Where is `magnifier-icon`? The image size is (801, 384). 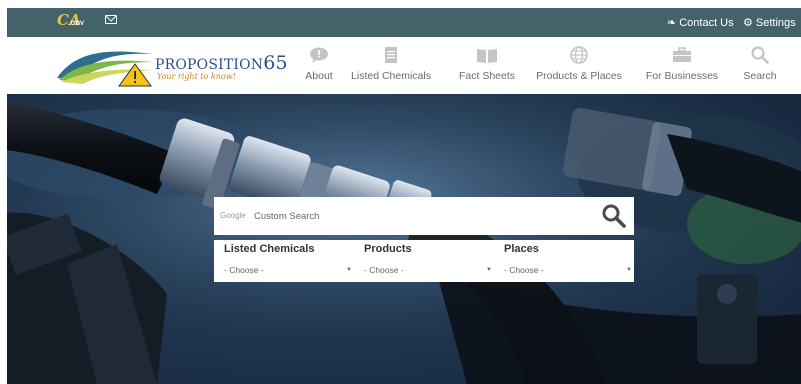
magnifier-icon is located at coordinates (760, 55).